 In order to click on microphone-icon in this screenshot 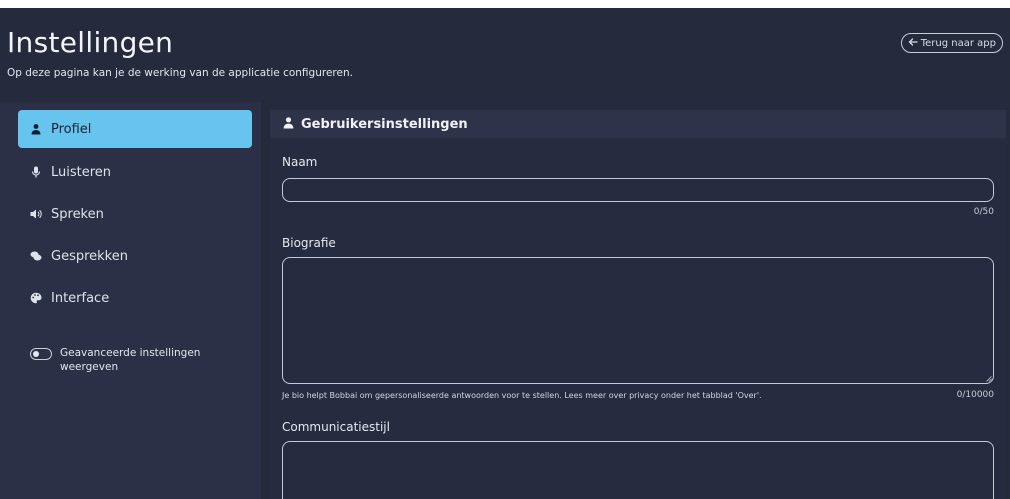, I will do `click(36, 172)`.